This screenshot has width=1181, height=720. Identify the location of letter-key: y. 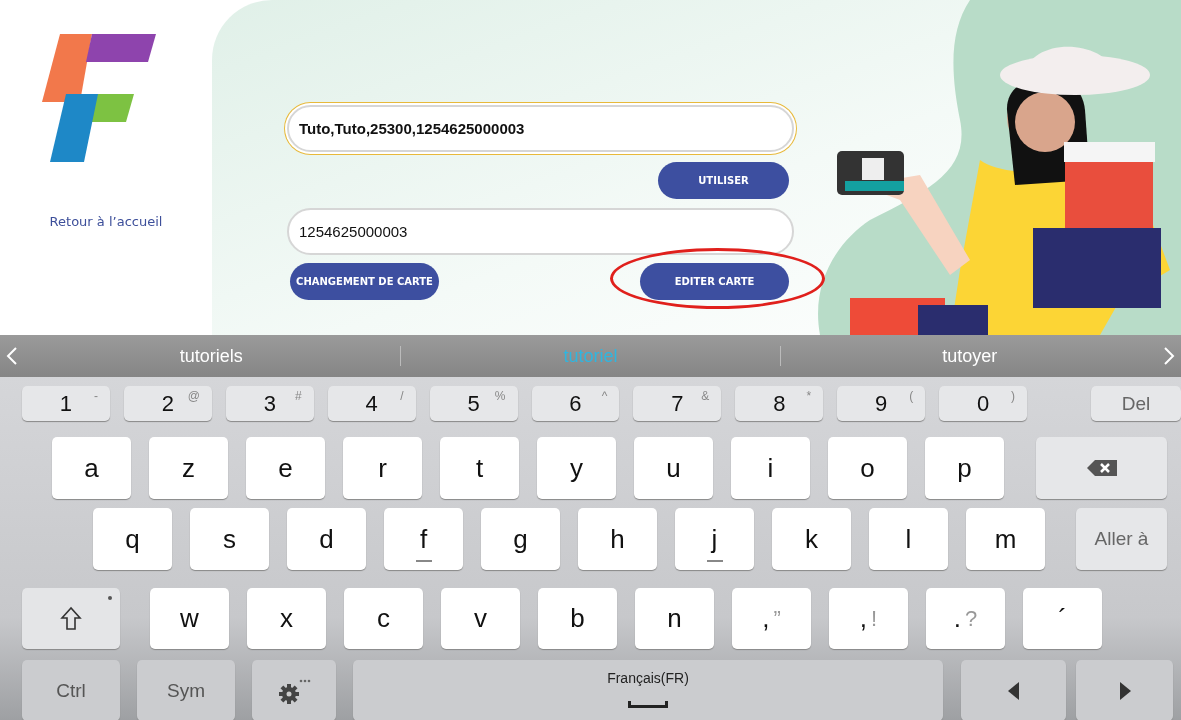
(576, 468).